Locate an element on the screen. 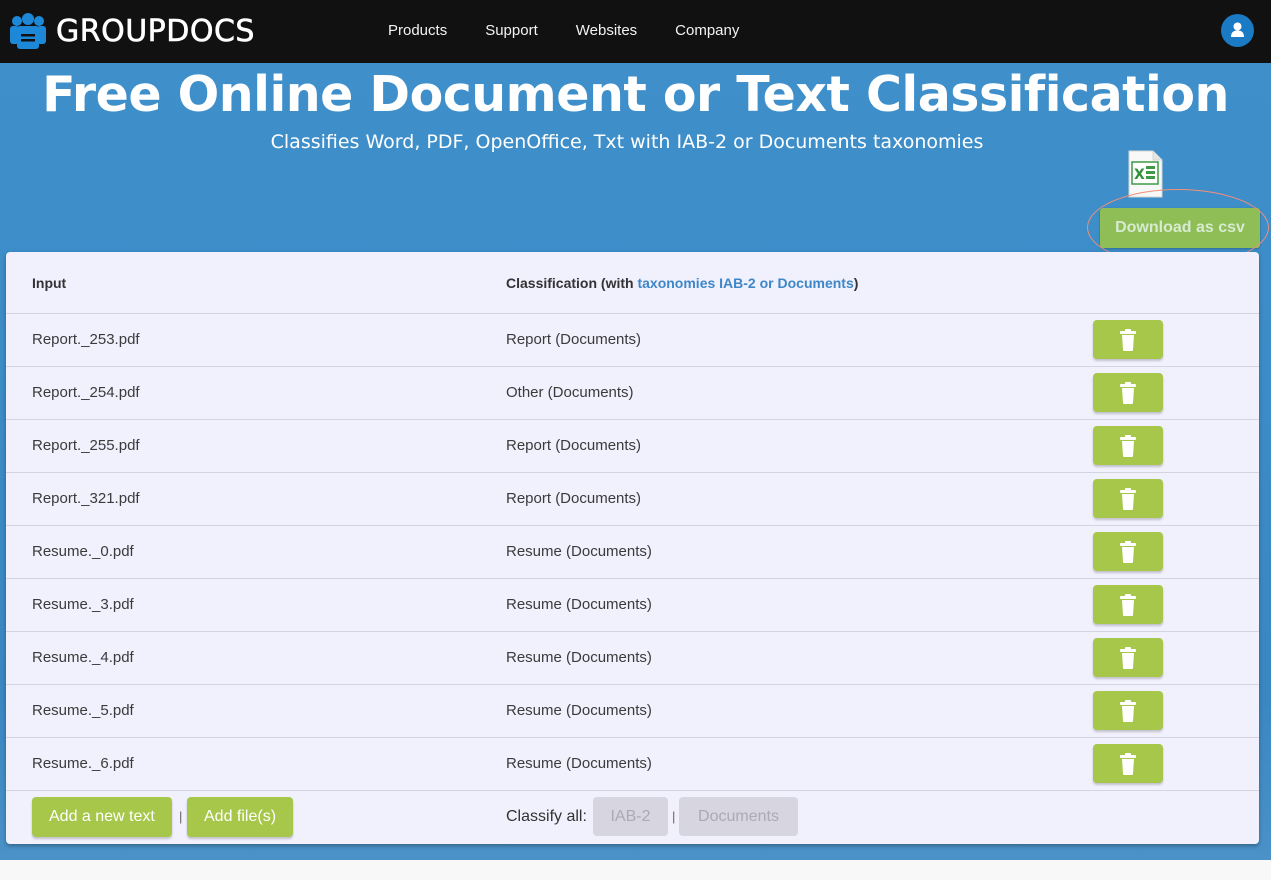 Image resolution: width=1271 pixels, height=880 pixels. nav-websites: Websites is located at coordinates (606, 30).